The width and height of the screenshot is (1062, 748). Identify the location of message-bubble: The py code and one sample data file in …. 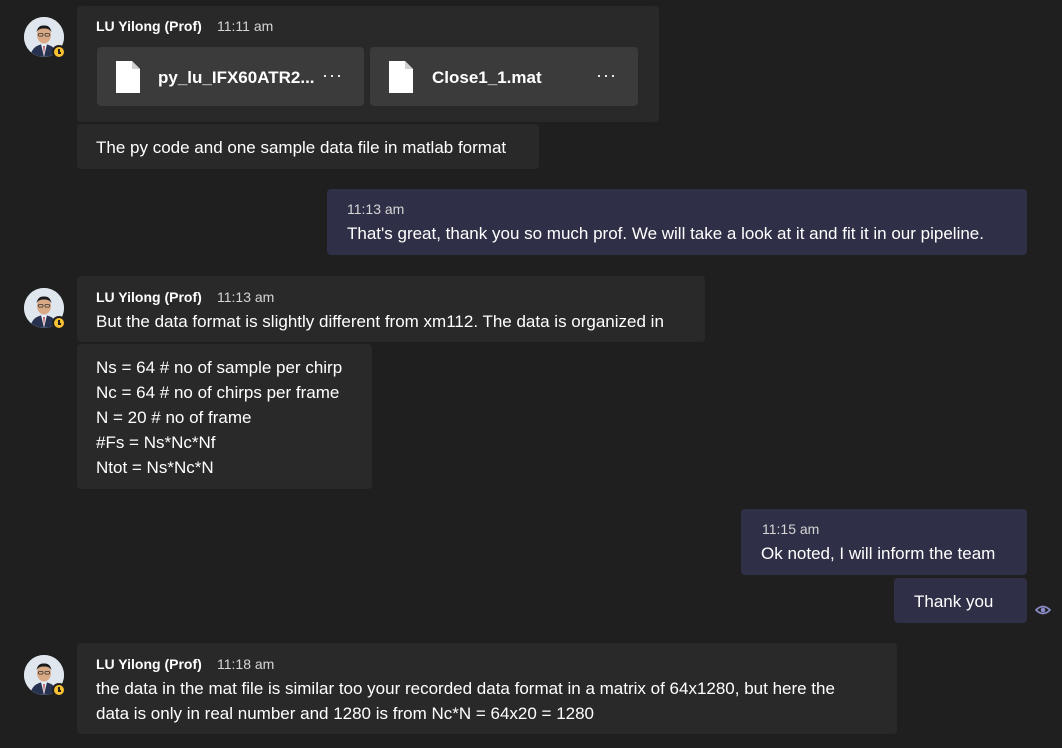
(308, 146).